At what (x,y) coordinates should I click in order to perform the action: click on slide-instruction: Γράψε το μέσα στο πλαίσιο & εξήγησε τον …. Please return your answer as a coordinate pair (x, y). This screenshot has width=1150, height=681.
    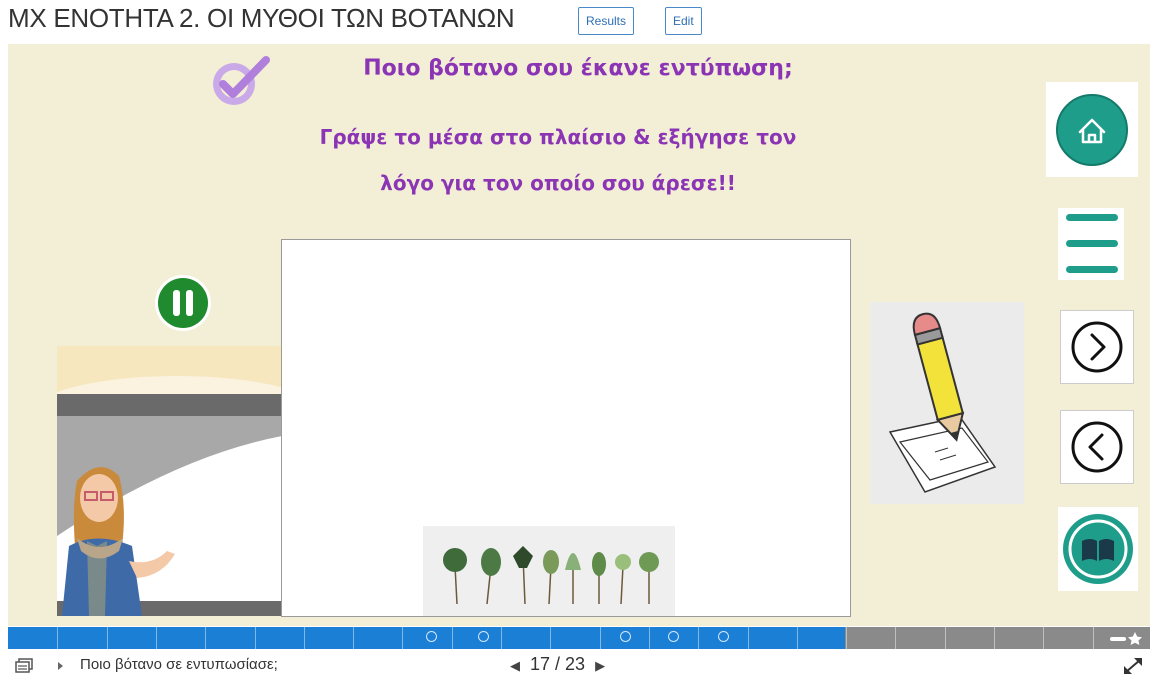
    Looking at the image, I should click on (558, 160).